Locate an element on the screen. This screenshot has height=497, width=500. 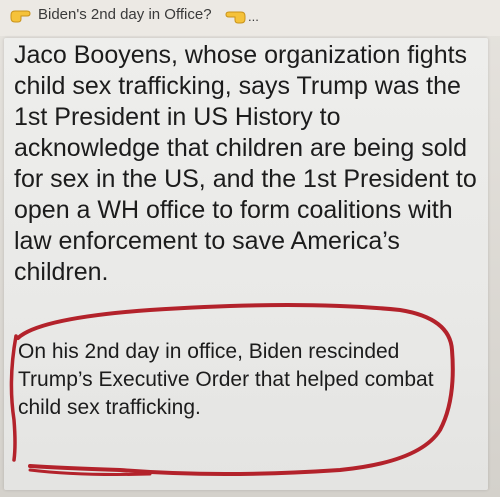
pointing-hand-left-icon is located at coordinates (235, 17).